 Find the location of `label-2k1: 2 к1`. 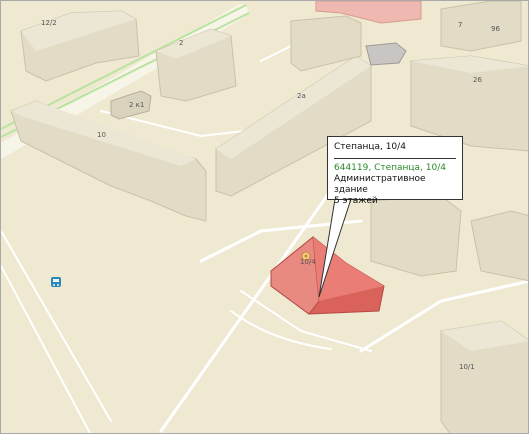

label-2k1: 2 к1 is located at coordinates (136, 105).